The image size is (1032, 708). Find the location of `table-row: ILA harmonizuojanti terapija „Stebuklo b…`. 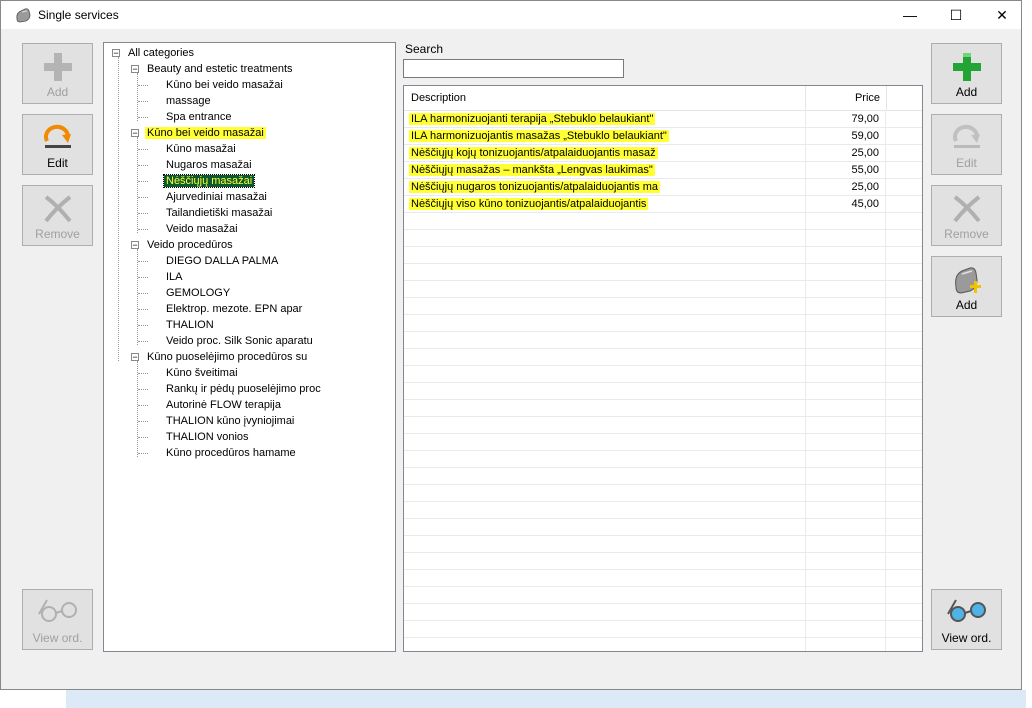

table-row: ILA harmonizuojanti terapija „Stebuklo b… is located at coordinates (663, 119).